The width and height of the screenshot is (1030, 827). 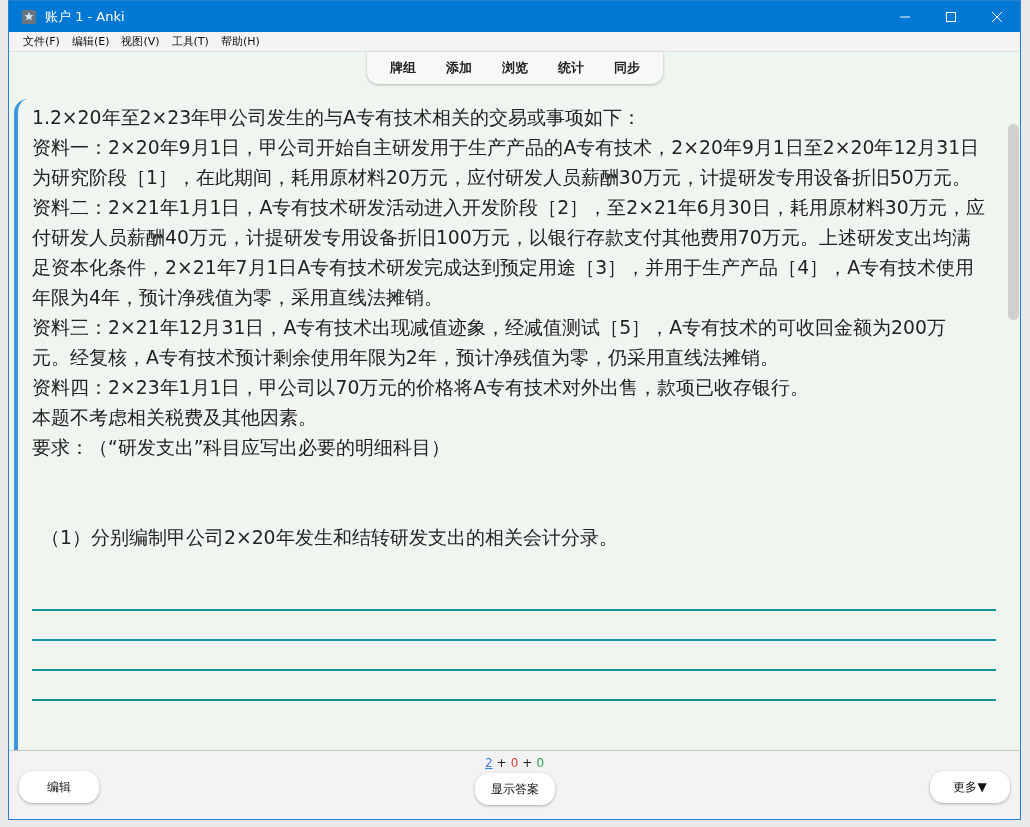 I want to click on question-text: 本题不考虑相关税费及其他因素。, so click(x=175, y=418).